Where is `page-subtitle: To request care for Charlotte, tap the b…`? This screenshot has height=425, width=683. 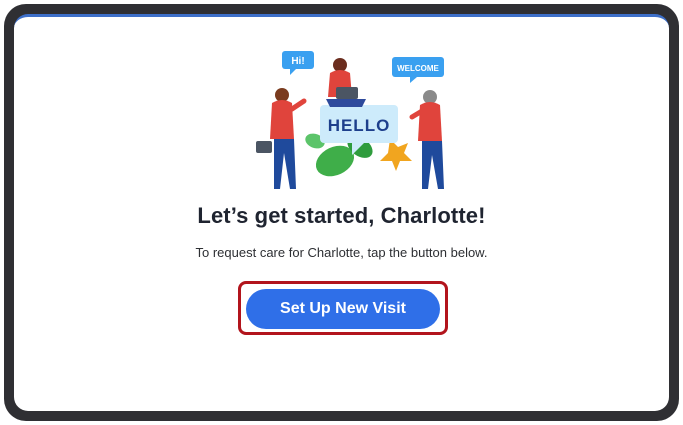 page-subtitle: To request care for Charlotte, tap the b… is located at coordinates (341, 252).